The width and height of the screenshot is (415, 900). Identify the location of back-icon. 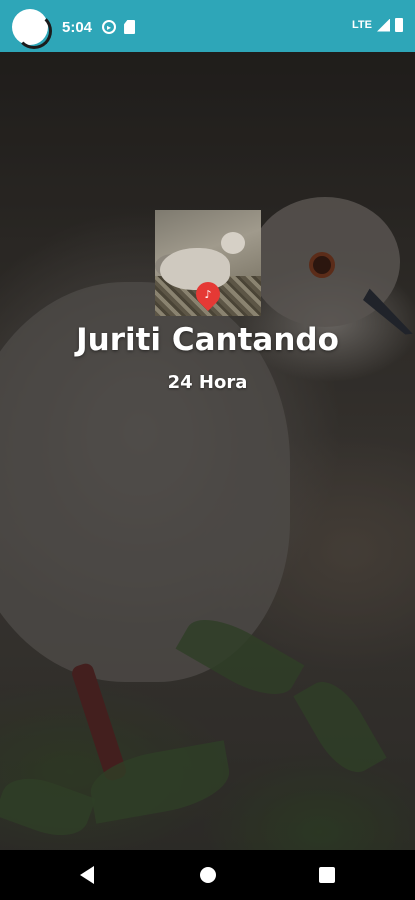
(87, 875).